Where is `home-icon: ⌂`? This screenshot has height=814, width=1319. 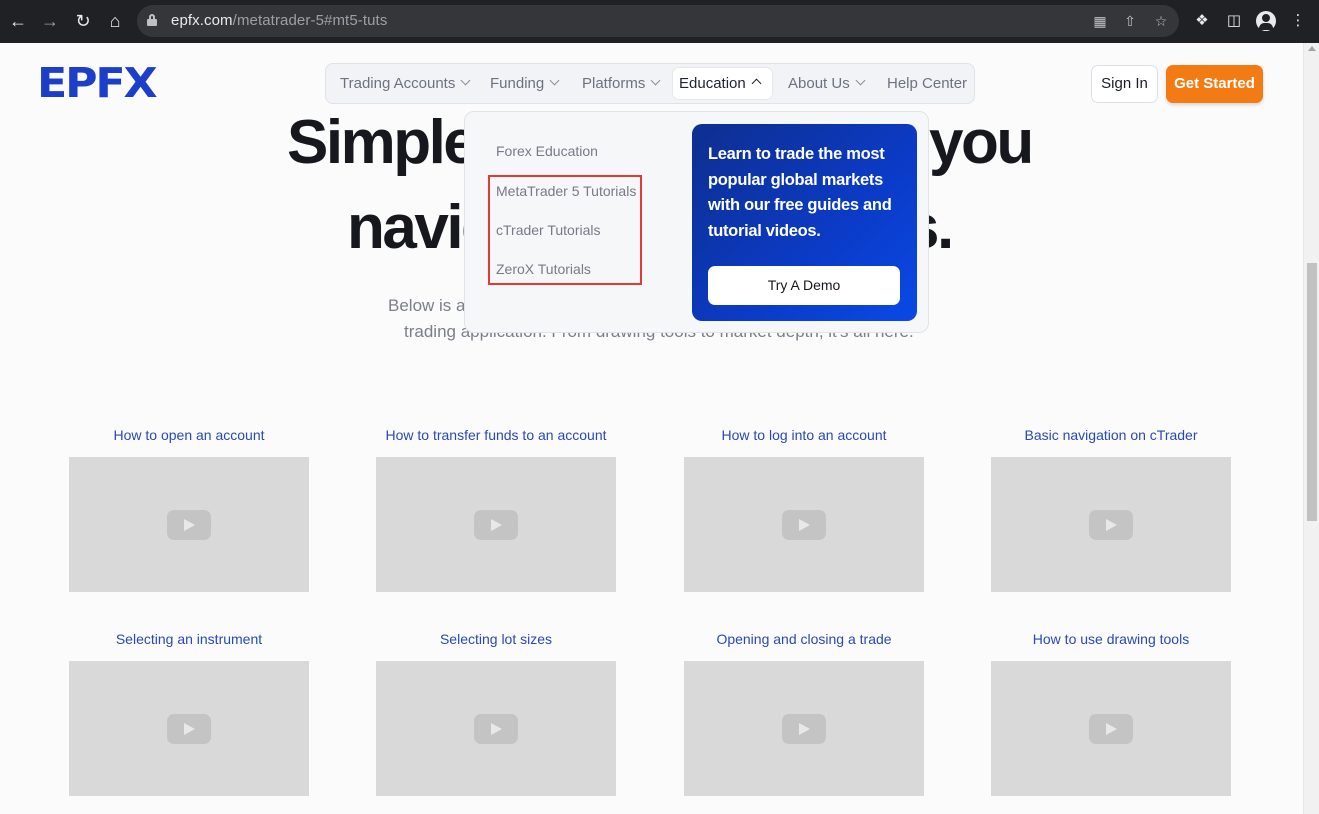
home-icon: ⌂ is located at coordinates (115, 21).